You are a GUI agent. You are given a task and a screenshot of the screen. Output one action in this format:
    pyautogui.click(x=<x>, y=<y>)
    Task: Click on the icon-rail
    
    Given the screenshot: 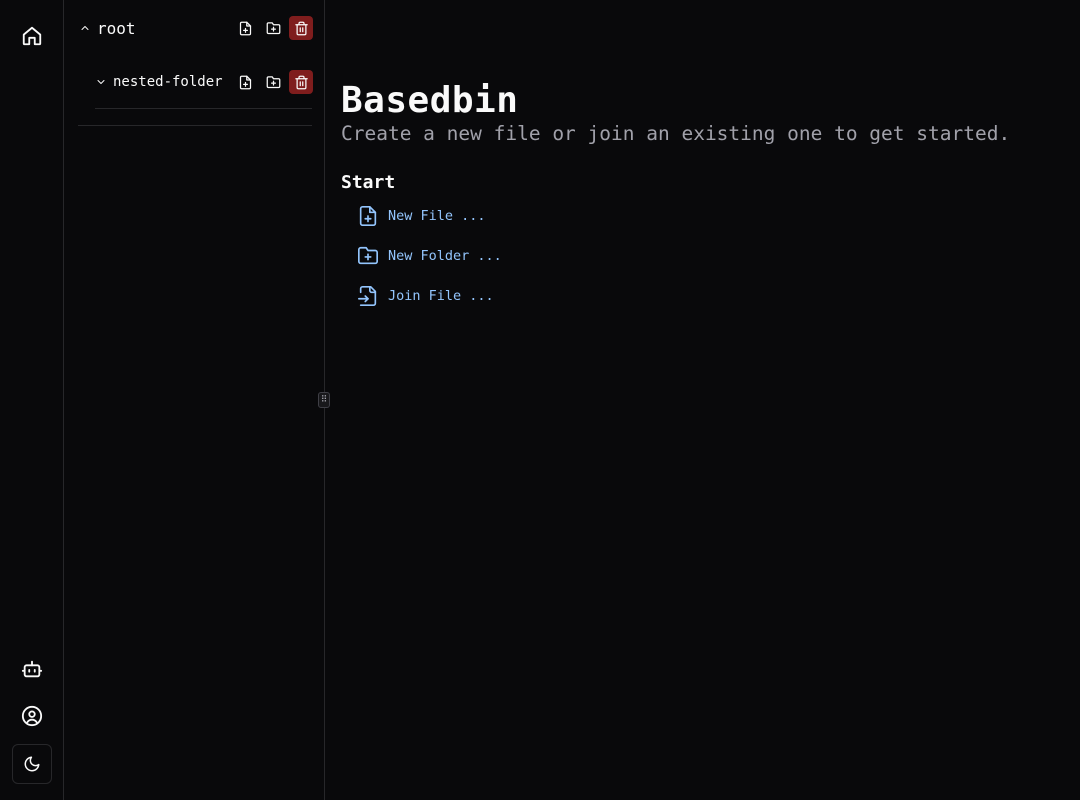 What is the action you would take?
    pyautogui.click(x=32, y=400)
    